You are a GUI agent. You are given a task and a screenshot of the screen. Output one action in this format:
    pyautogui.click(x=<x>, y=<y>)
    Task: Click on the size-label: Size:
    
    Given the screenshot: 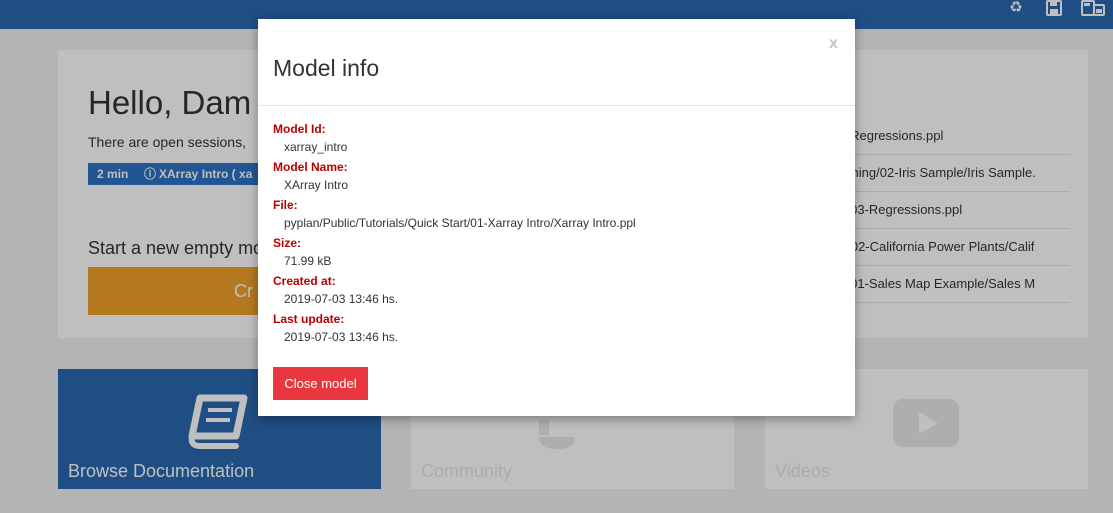 What is the action you would take?
    pyautogui.click(x=287, y=243)
    